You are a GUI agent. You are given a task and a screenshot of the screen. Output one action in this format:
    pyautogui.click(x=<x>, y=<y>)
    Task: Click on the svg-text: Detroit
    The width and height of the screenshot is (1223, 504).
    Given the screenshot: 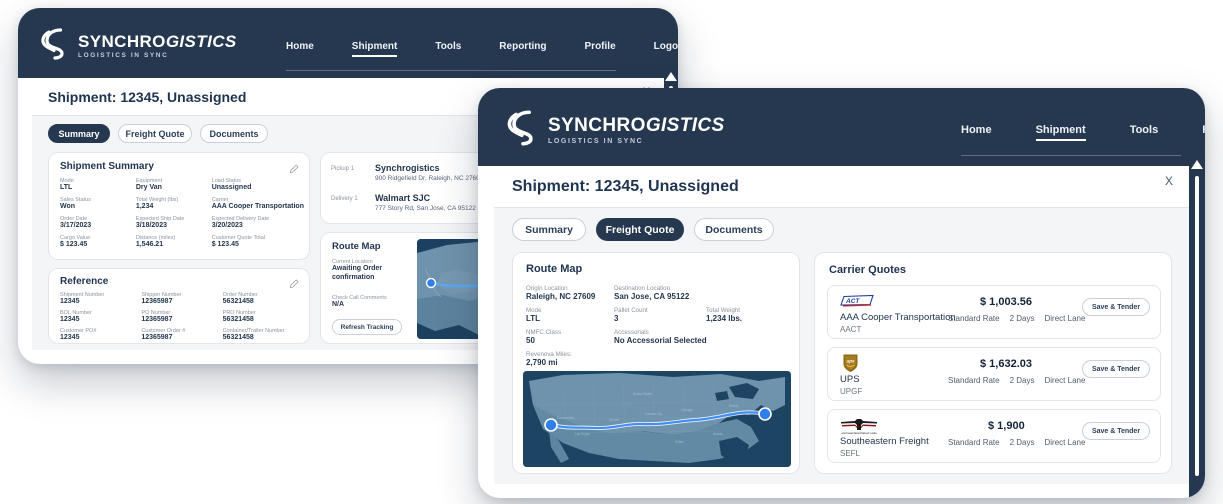 What is the action you would take?
    pyautogui.click(x=734, y=406)
    